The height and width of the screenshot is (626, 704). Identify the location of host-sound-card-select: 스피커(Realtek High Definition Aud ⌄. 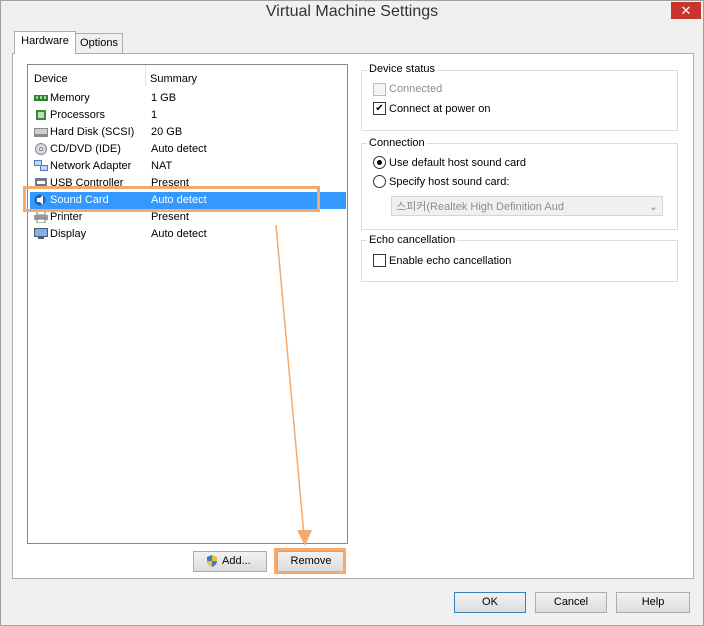
(527, 206).